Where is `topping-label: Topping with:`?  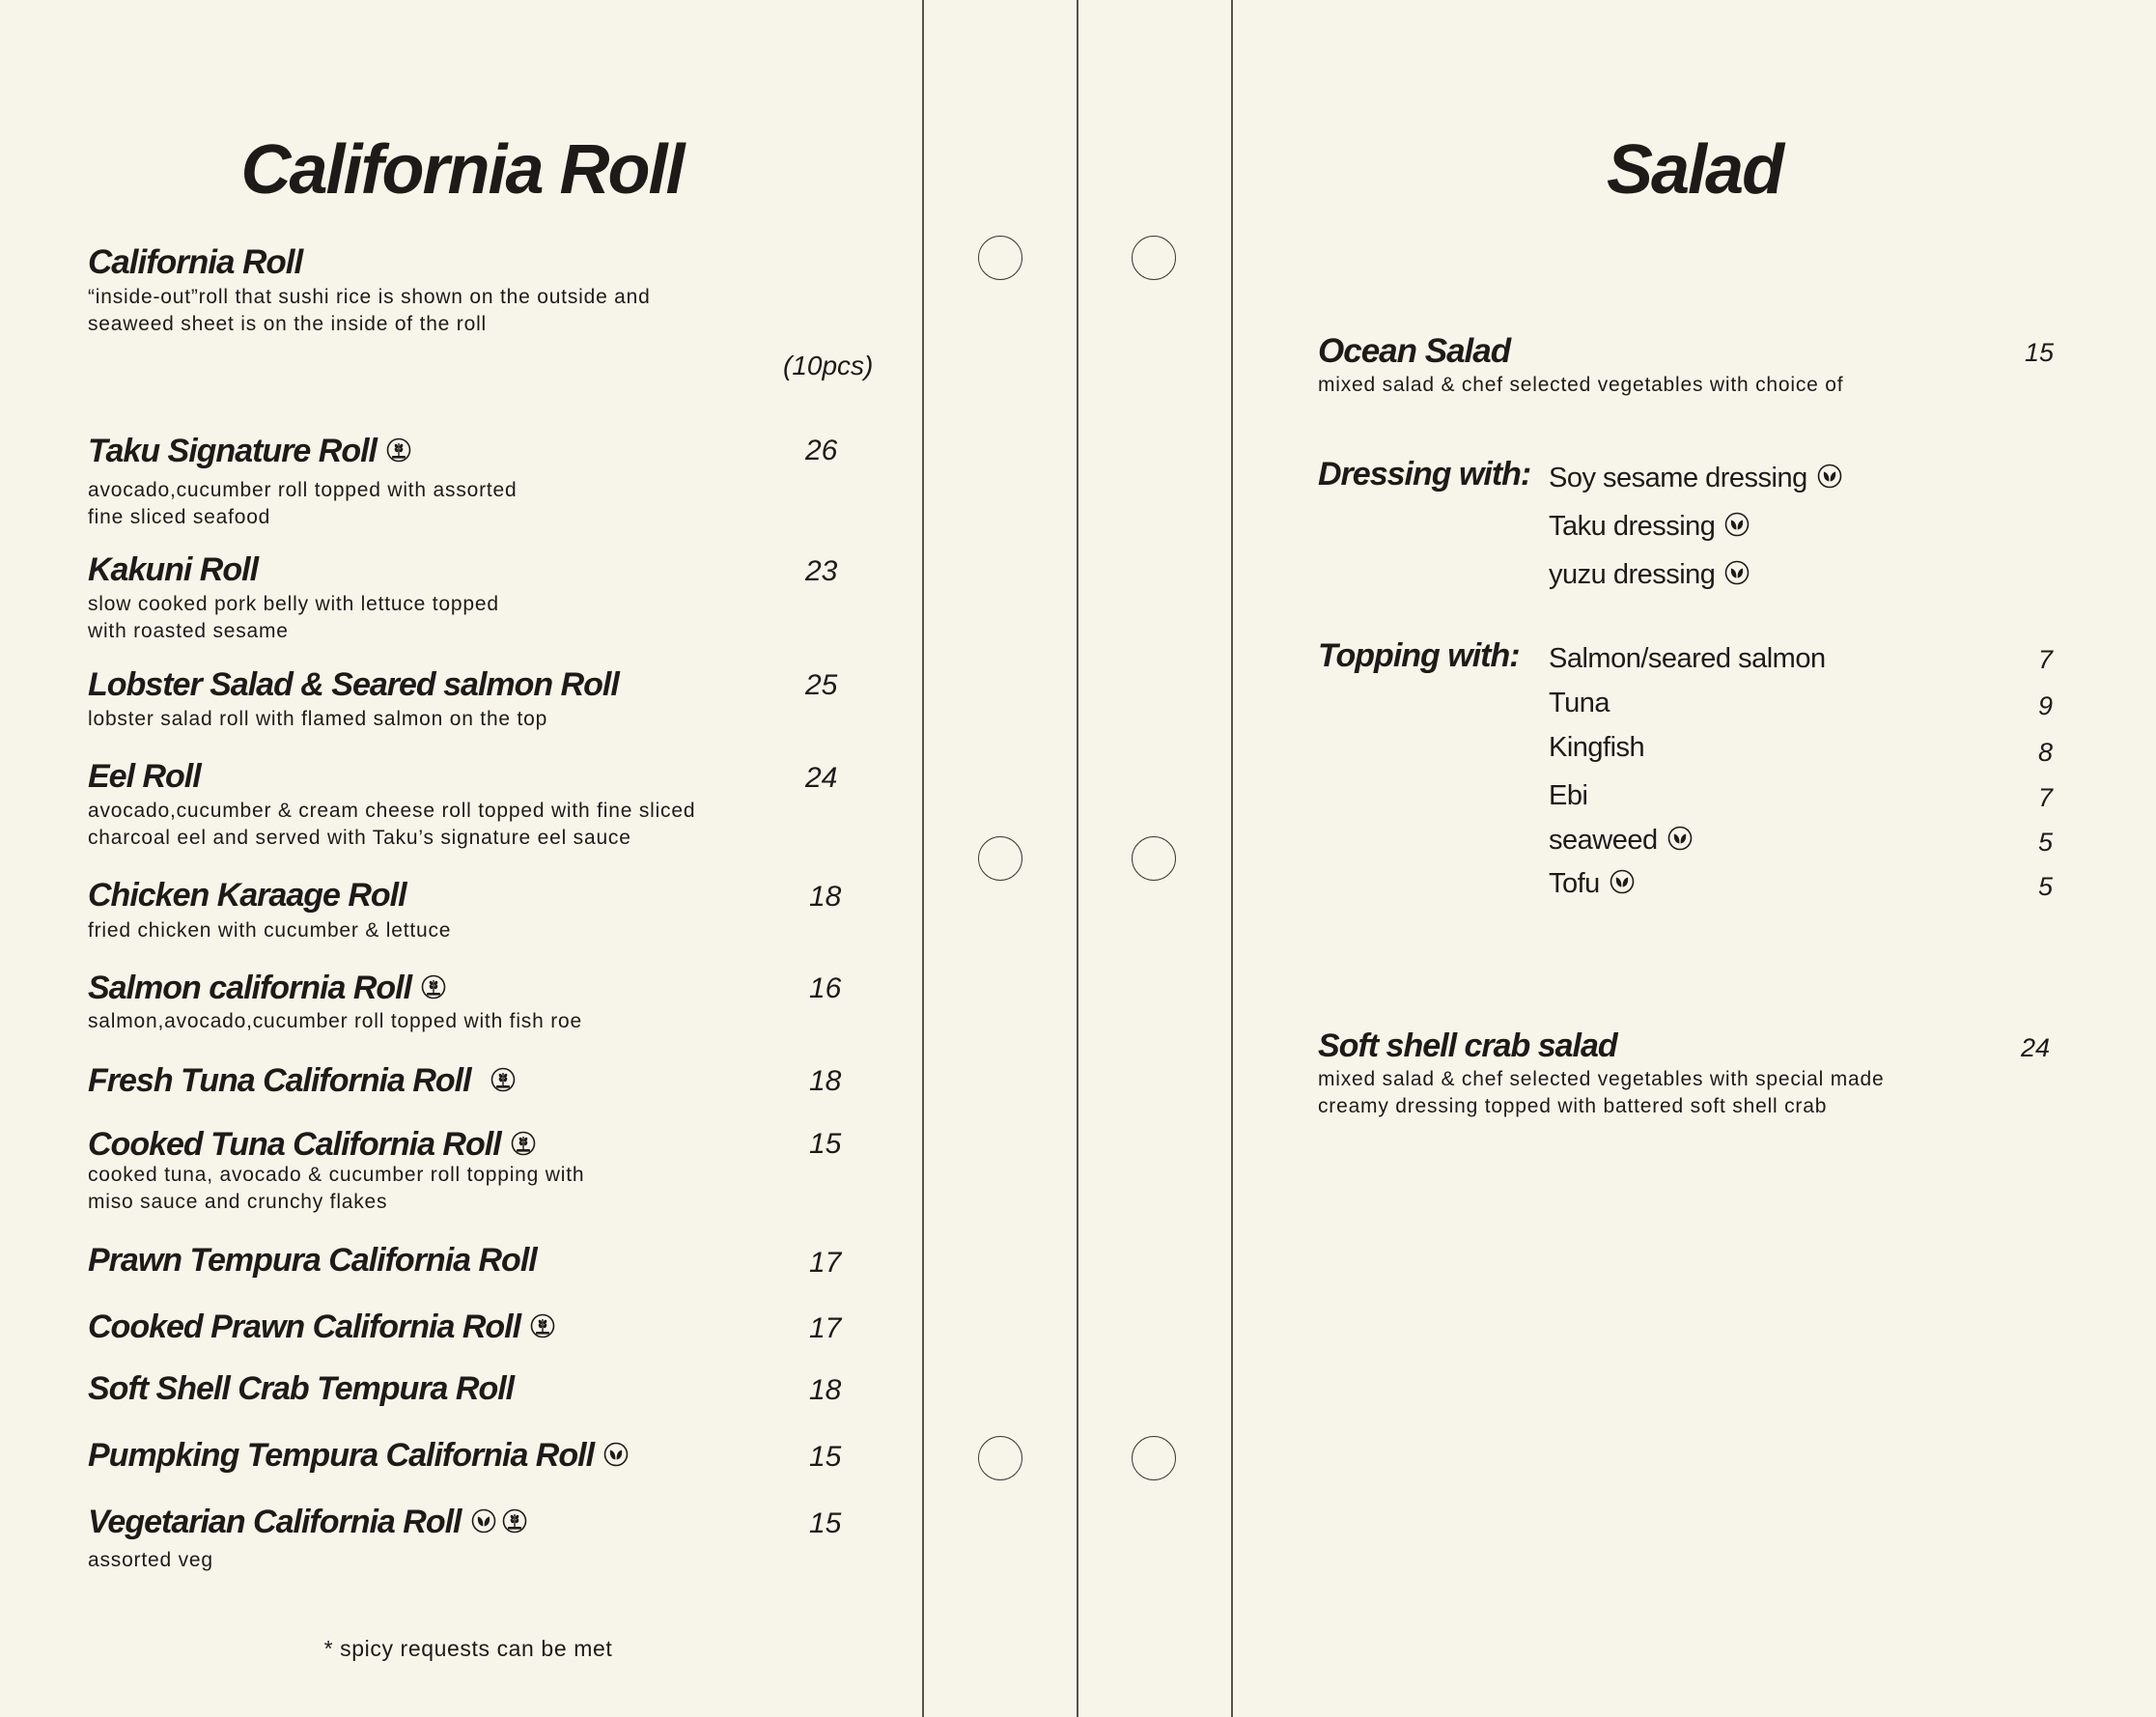 topping-label: Topping with: is located at coordinates (1420, 656).